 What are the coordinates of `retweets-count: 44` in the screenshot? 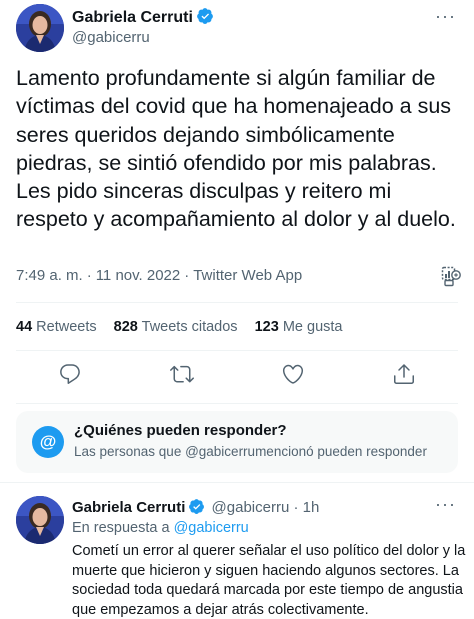 It's located at (24, 327).